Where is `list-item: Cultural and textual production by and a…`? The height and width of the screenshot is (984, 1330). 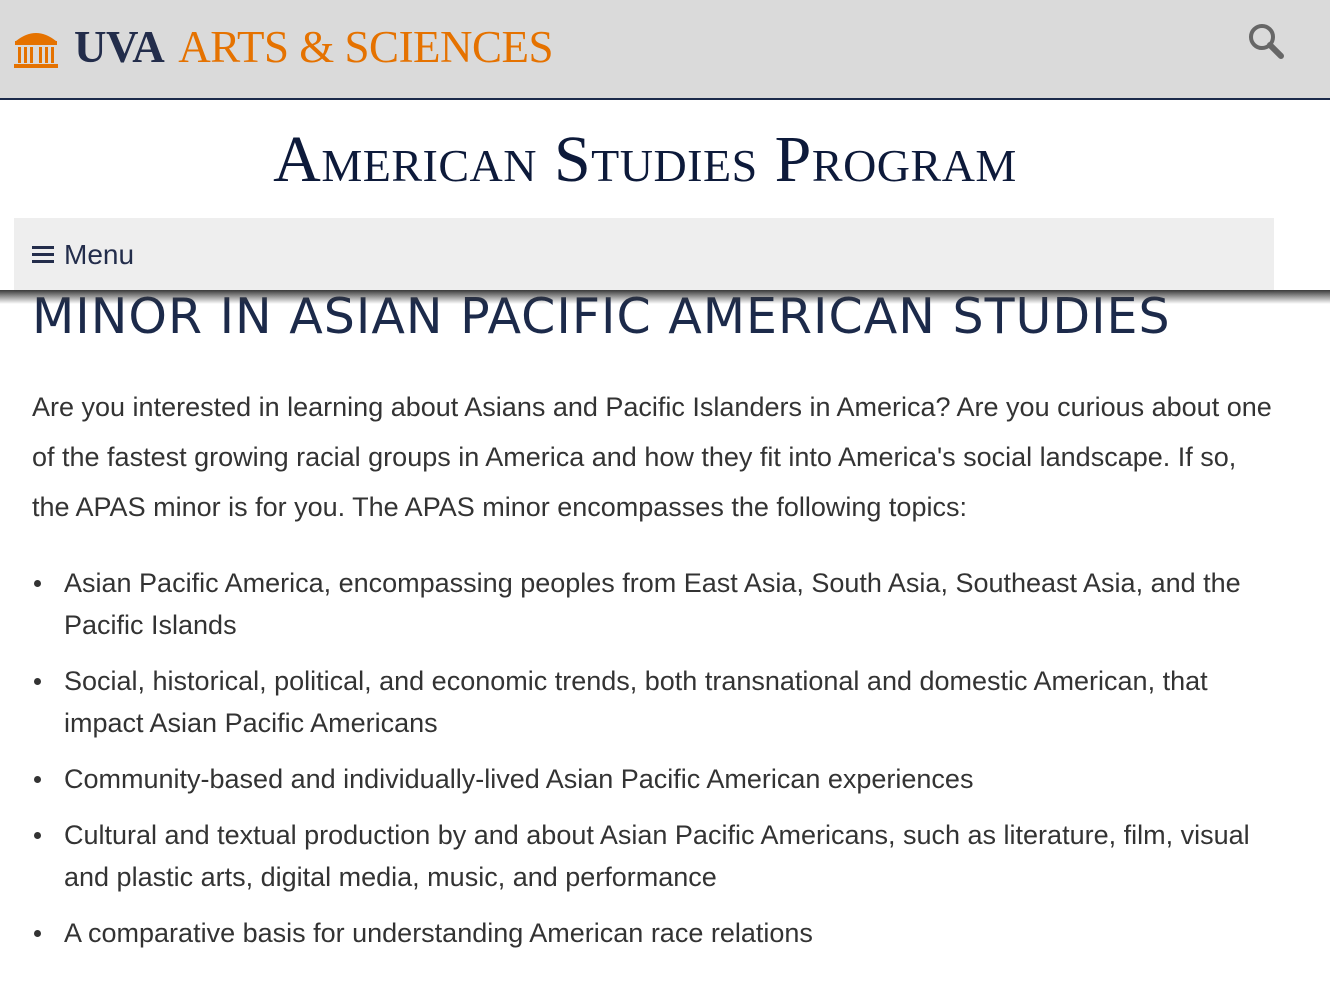
list-item: Cultural and textual production by and a… is located at coordinates (652, 856).